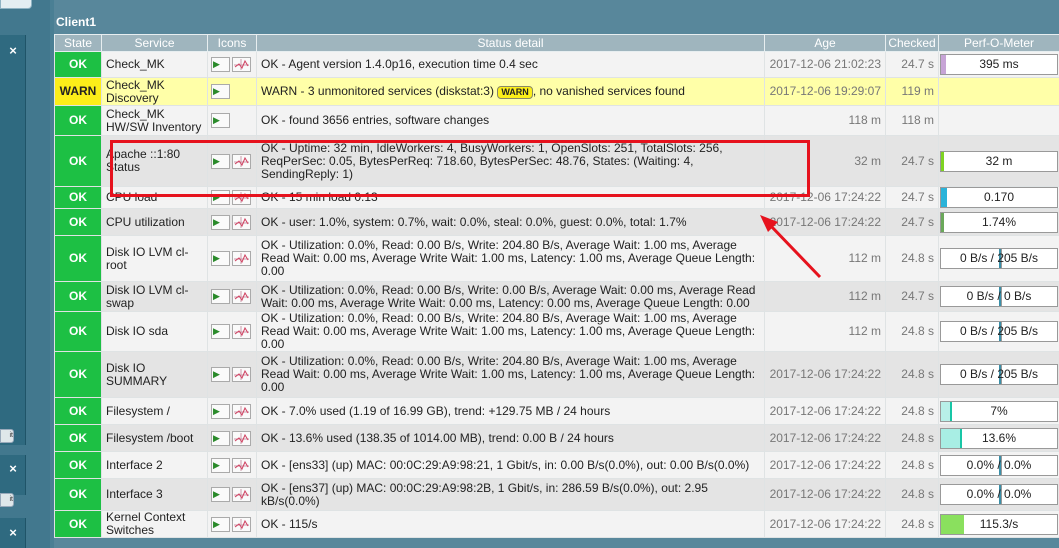 This screenshot has height=548, width=1059. What do you see at coordinates (154, 331) in the screenshot?
I see `service-name: Disk IO sda` at bounding box center [154, 331].